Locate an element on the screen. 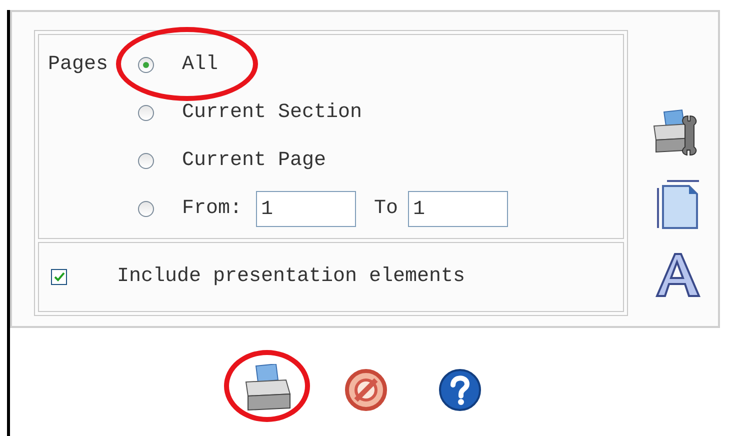  letter-font-icon is located at coordinates (678, 275).